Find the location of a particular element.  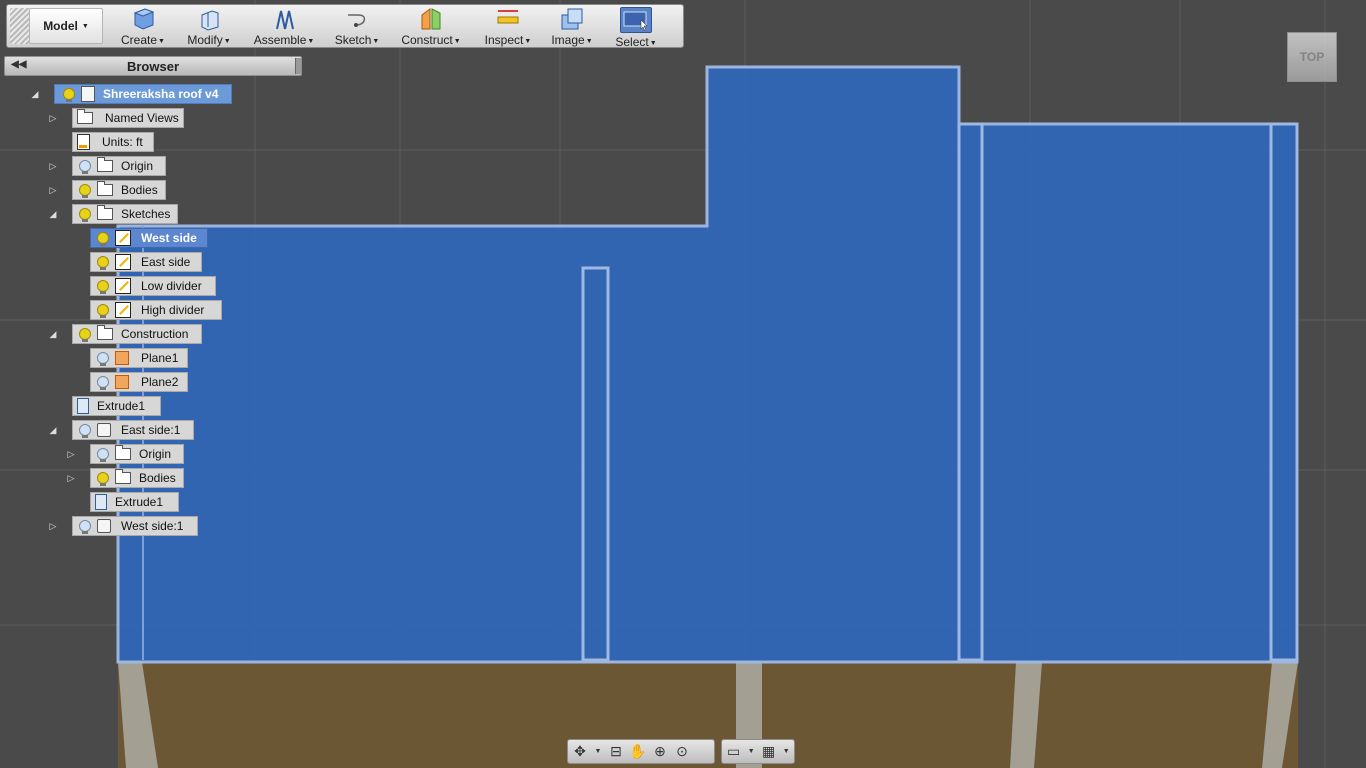

west-side-component-pill: West side:1 is located at coordinates (135, 526).